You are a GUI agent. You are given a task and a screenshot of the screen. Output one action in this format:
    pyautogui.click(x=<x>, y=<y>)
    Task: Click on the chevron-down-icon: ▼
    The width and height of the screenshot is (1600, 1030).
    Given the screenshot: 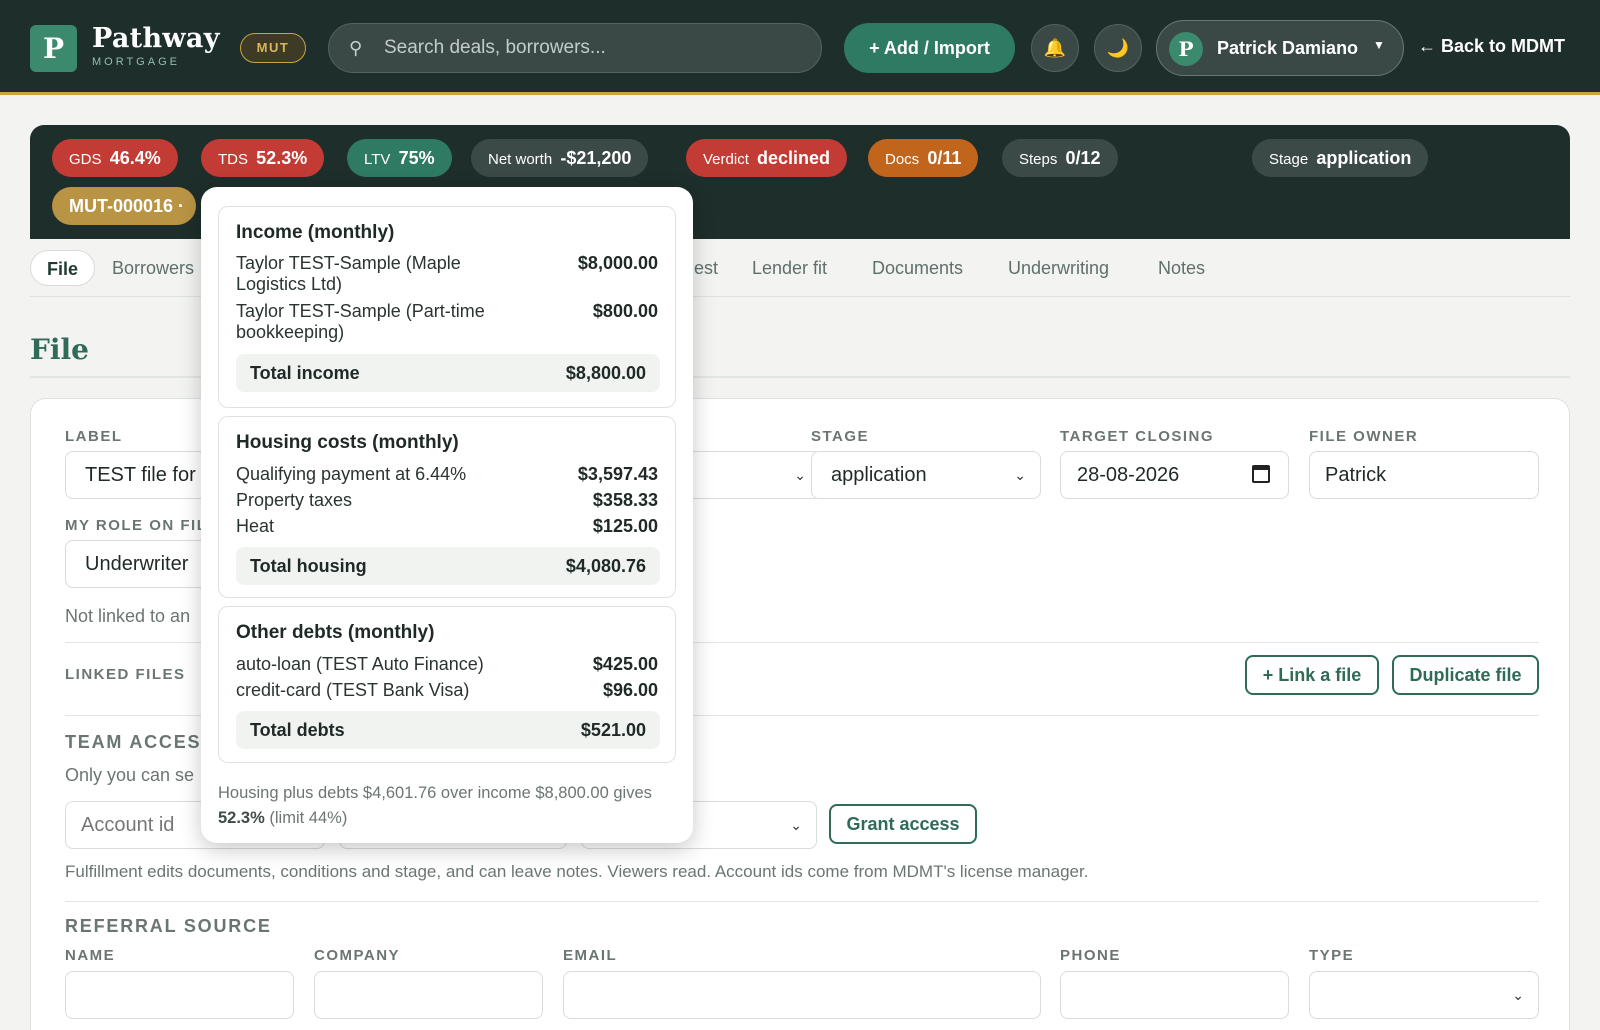 What is the action you would take?
    pyautogui.click(x=1379, y=45)
    